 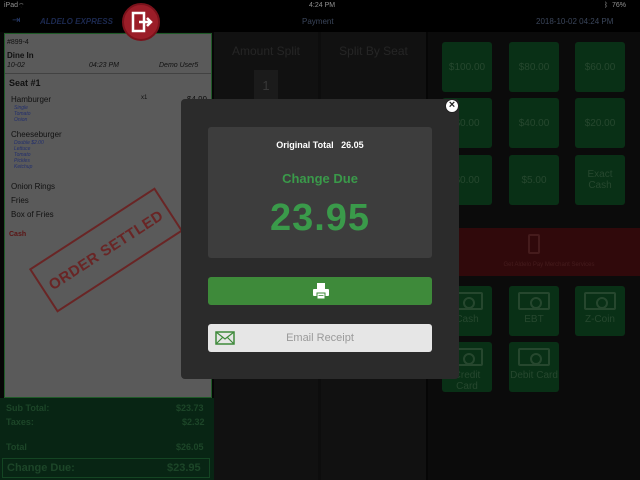 I want to click on original-total-label: Original Total, so click(x=305, y=145).